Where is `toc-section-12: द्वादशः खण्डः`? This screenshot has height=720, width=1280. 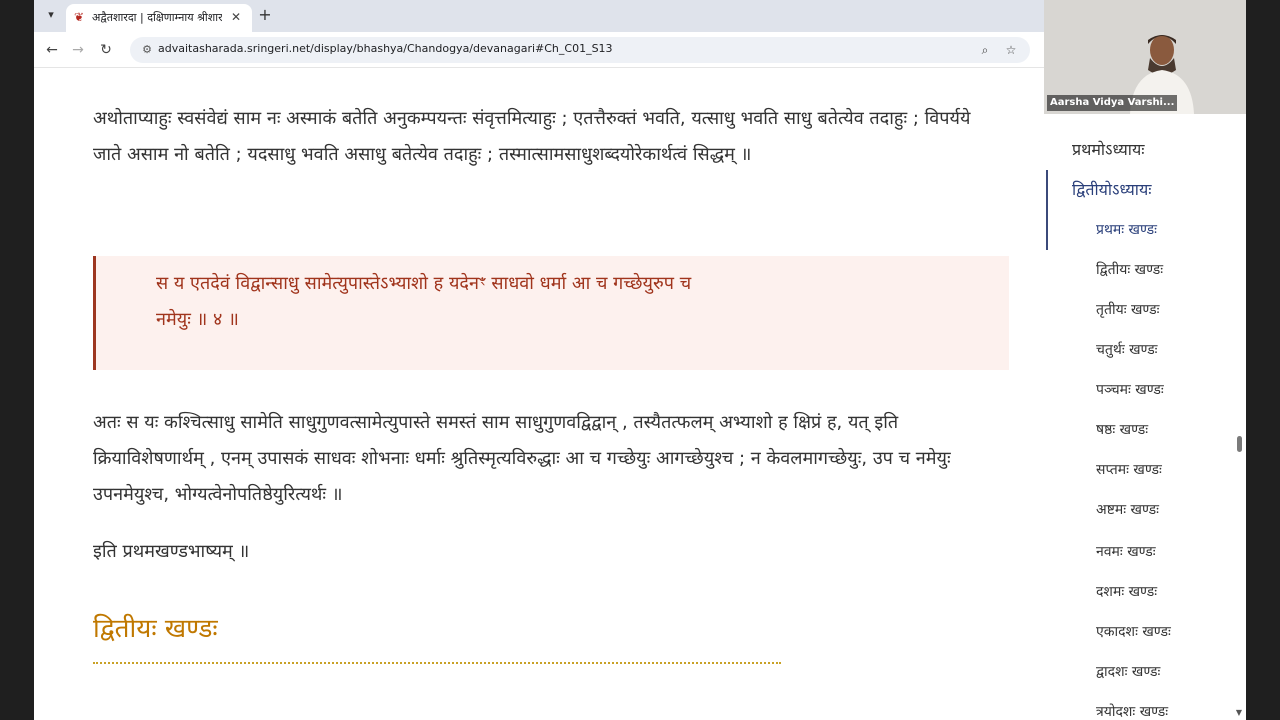
toc-section-12: द्वादशः खण्डः is located at coordinates (1128, 671).